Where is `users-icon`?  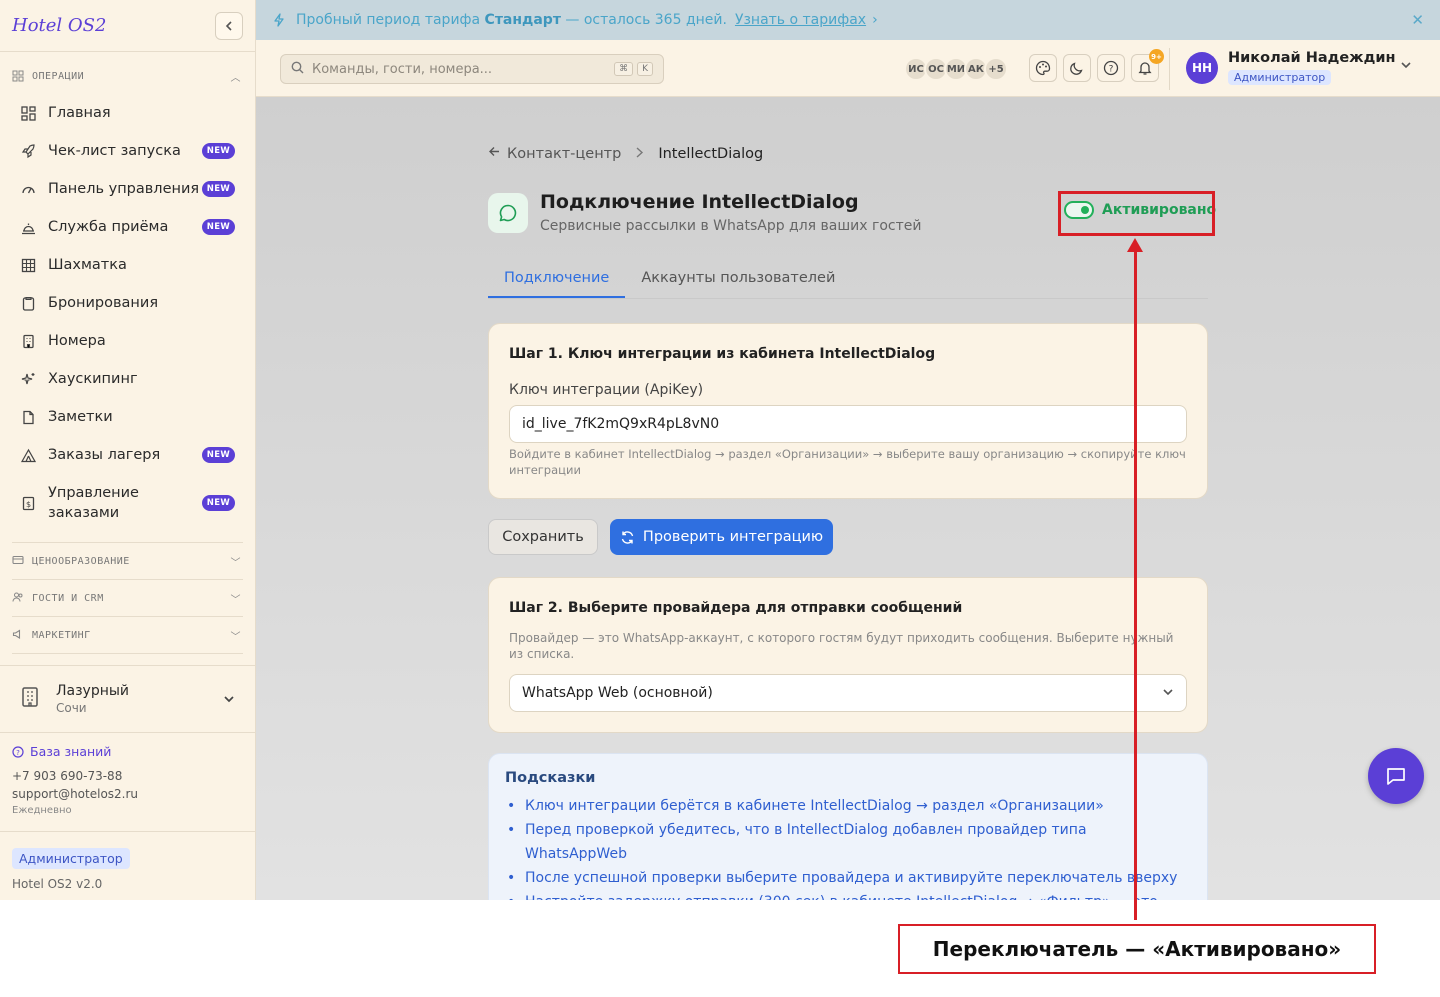
users-icon is located at coordinates (18, 598).